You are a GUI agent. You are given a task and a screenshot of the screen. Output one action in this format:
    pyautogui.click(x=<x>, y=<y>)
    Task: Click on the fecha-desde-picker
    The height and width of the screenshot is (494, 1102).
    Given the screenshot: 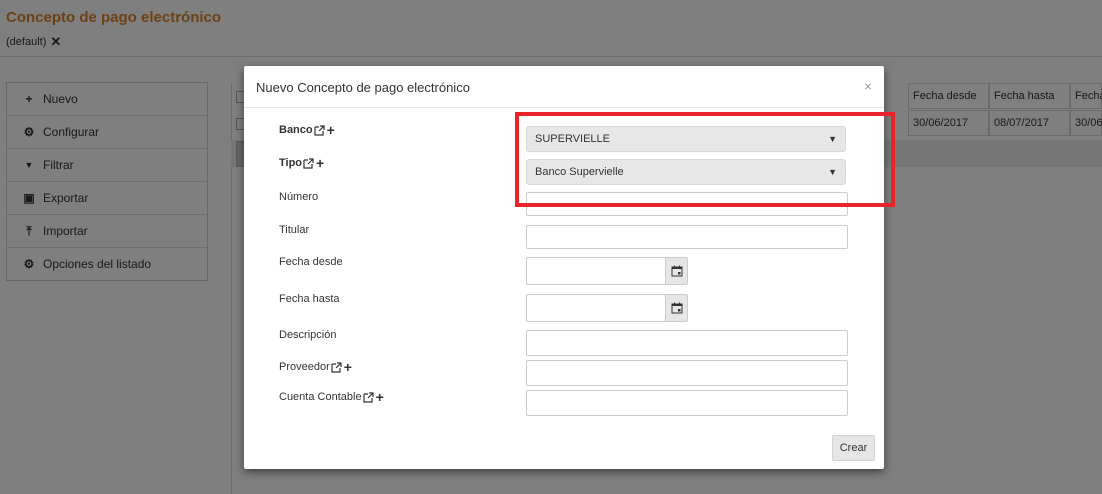 What is the action you would take?
    pyautogui.click(x=607, y=271)
    